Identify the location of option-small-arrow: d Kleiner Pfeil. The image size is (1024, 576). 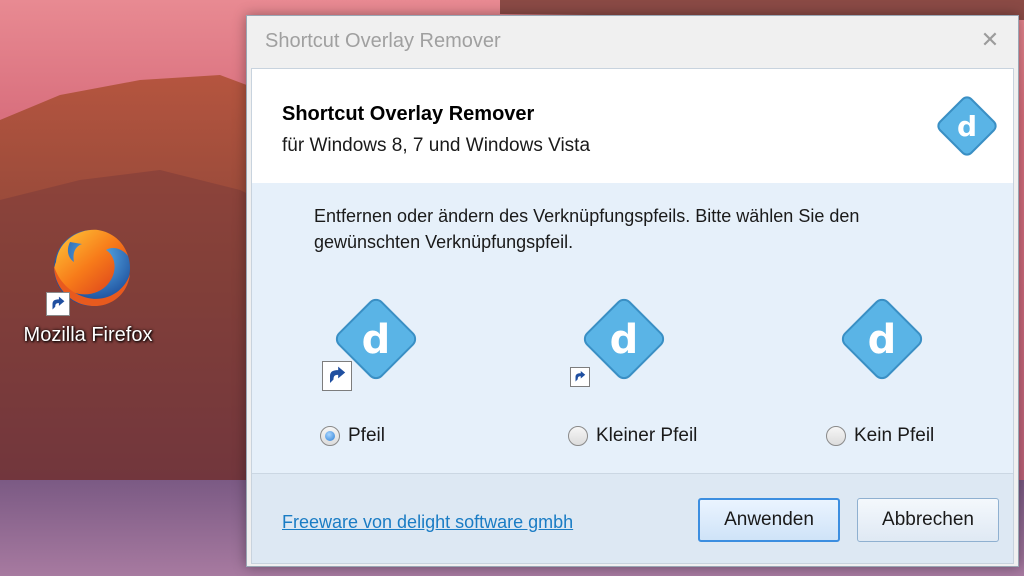
(664, 376).